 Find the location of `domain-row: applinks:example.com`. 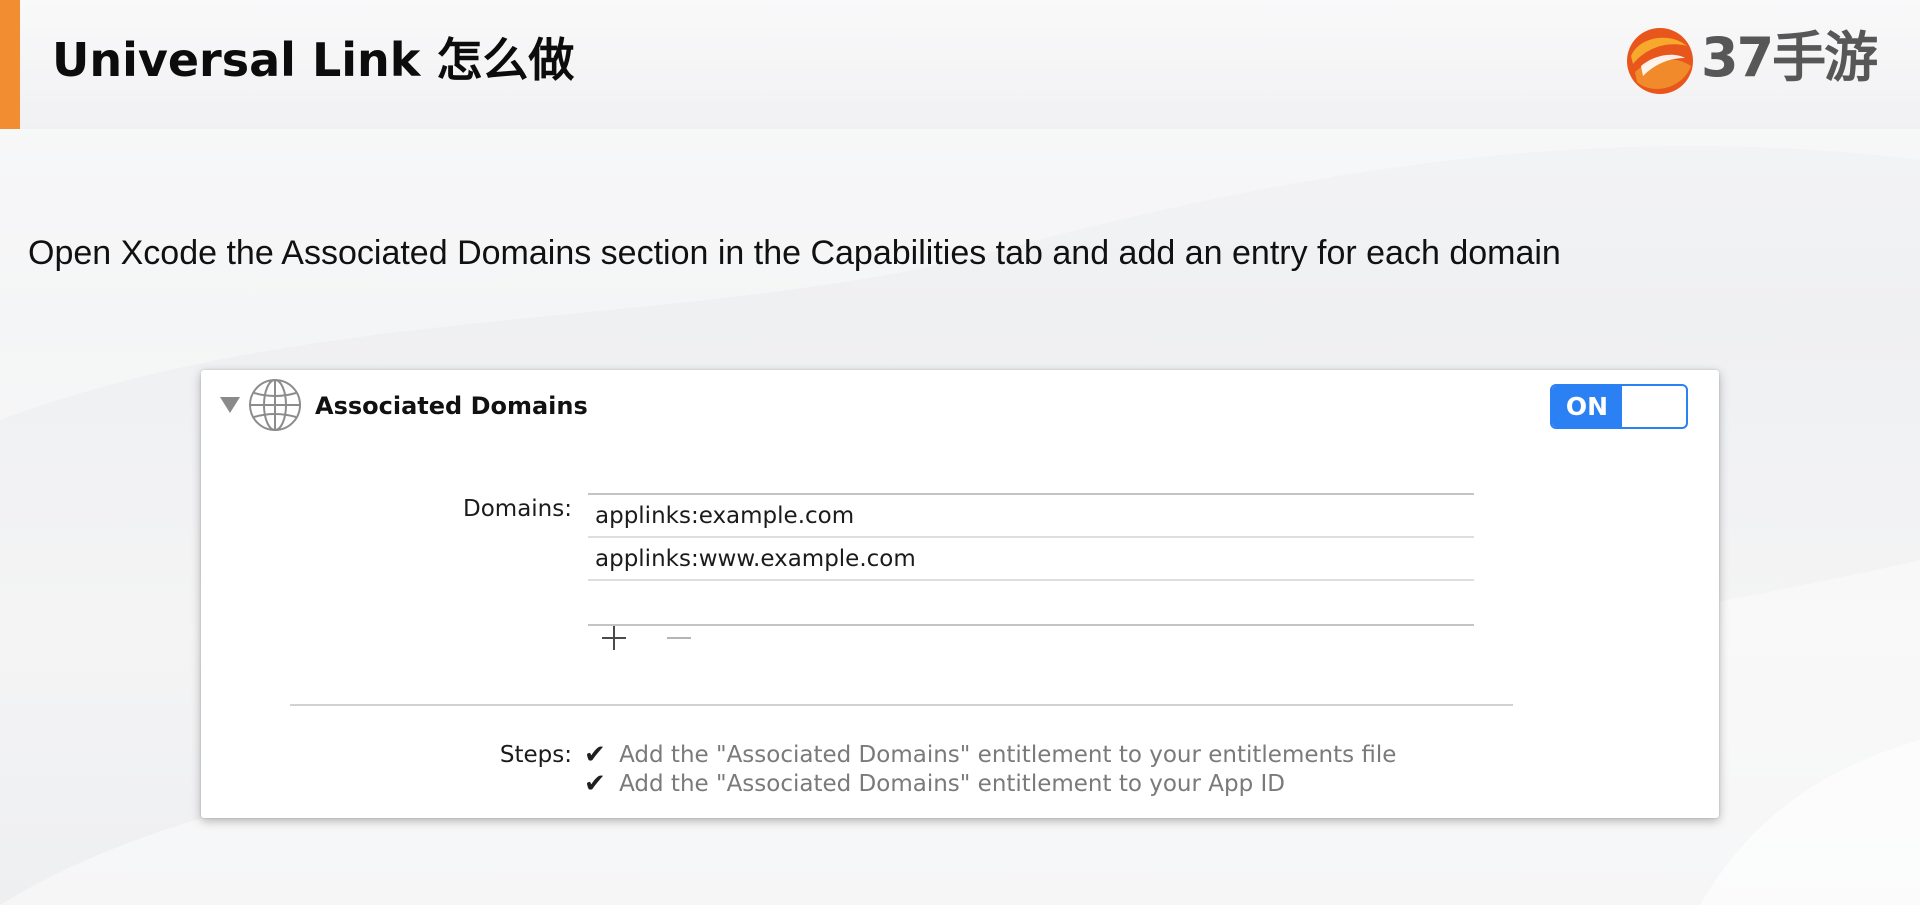

domain-row: applinks:example.com is located at coordinates (1031, 516).